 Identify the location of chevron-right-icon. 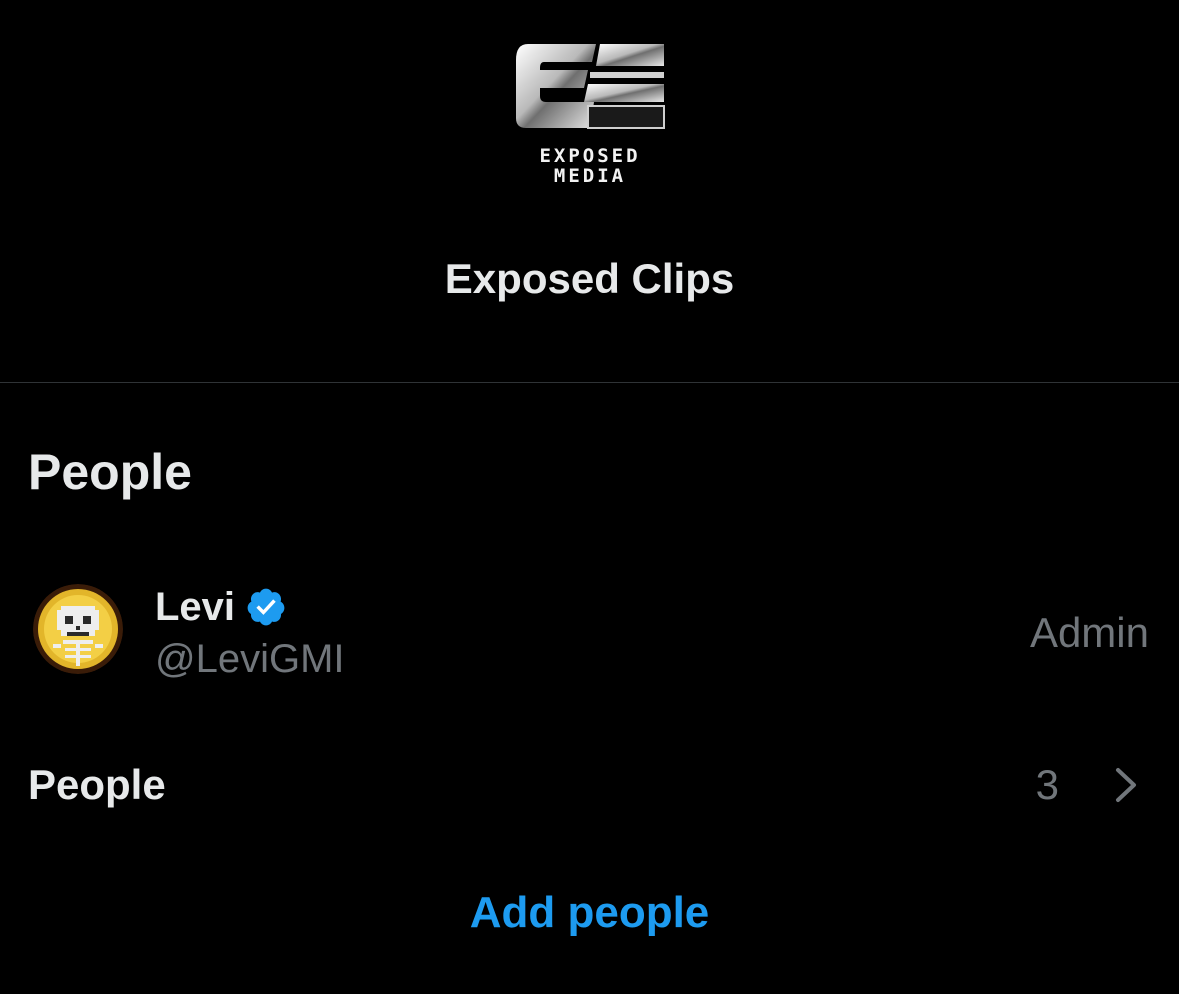
(1126, 785).